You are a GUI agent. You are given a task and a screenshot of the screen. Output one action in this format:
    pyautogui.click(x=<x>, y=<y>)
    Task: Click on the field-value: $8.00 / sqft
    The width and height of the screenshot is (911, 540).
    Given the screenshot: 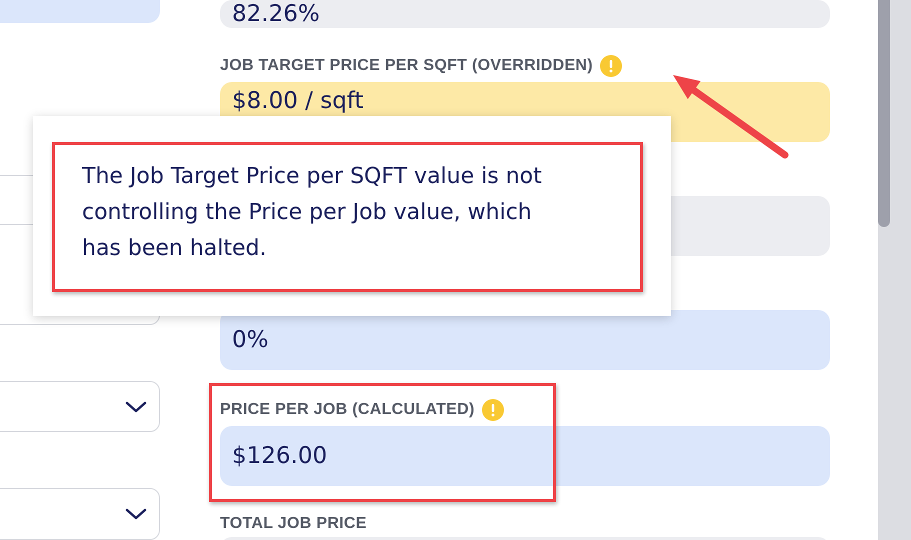 What is the action you would take?
    pyautogui.click(x=298, y=101)
    